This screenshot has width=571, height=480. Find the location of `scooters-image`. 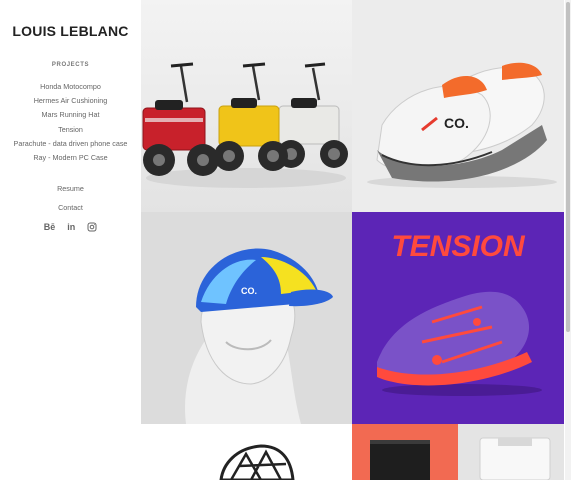

scooters-image is located at coordinates (245, 125).